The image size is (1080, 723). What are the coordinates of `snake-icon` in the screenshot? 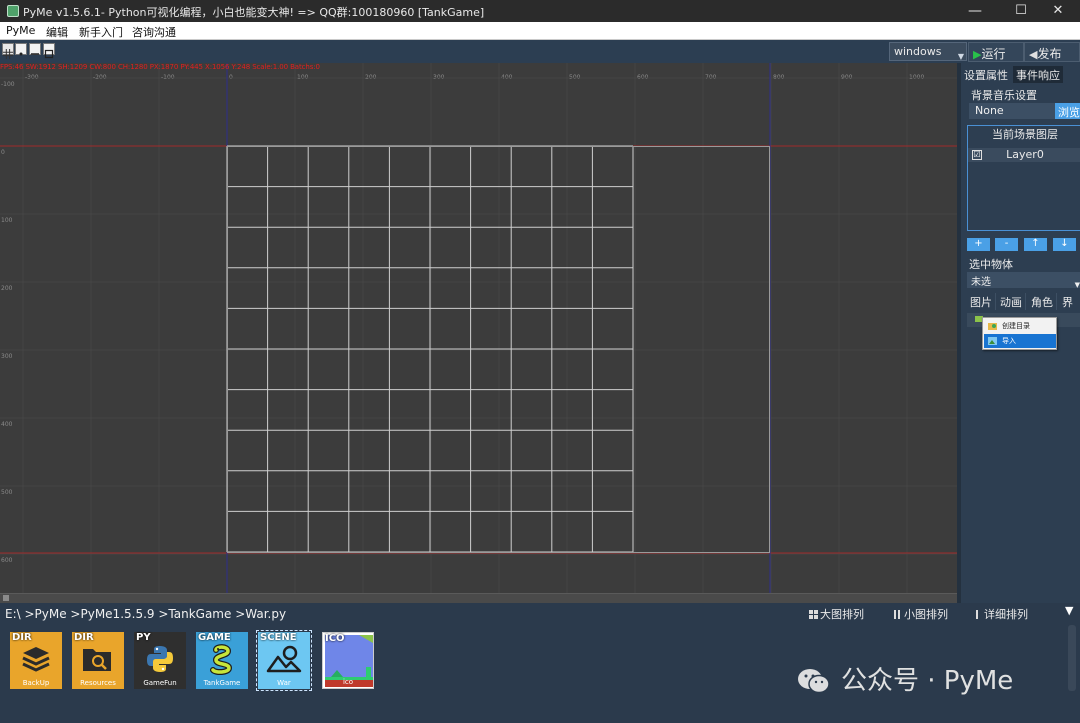 It's located at (221, 660).